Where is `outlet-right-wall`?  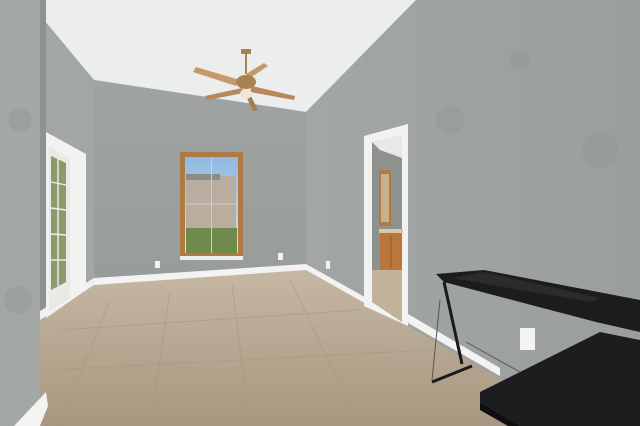 outlet-right-wall is located at coordinates (328, 265).